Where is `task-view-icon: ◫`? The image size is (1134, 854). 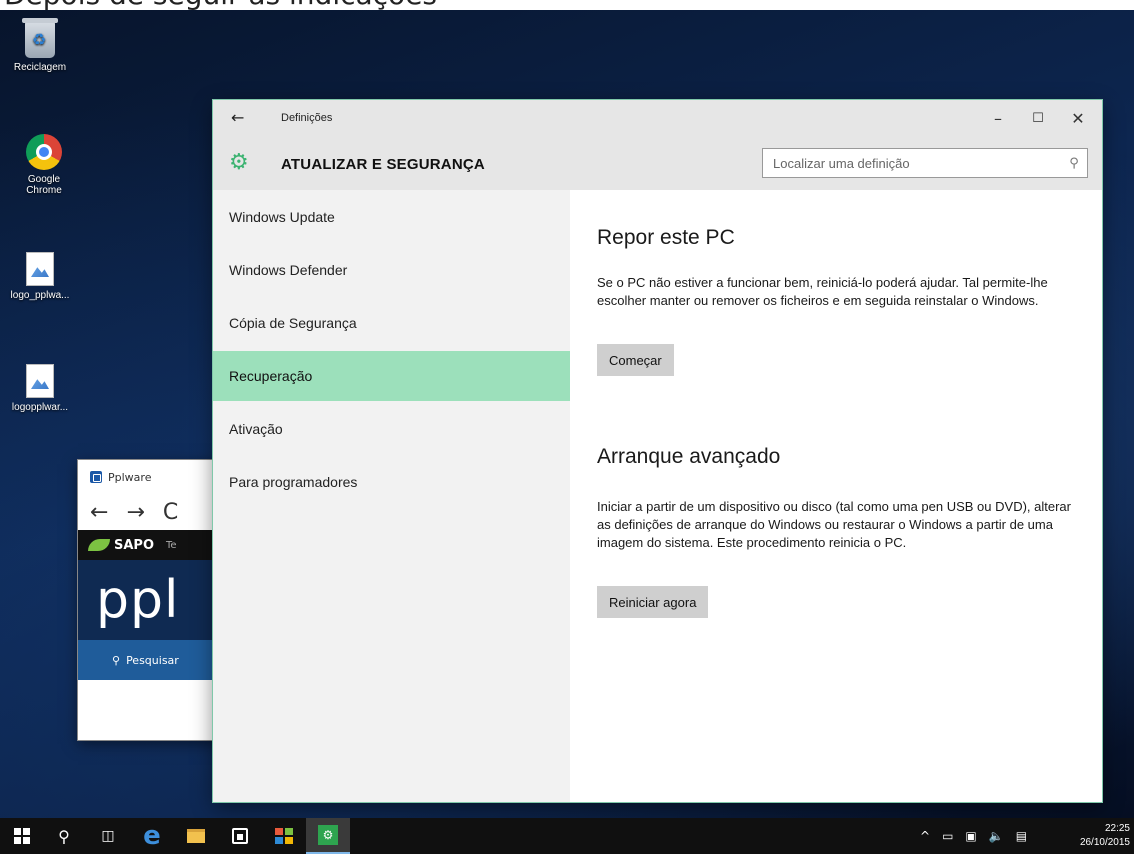 task-view-icon: ◫ is located at coordinates (108, 836).